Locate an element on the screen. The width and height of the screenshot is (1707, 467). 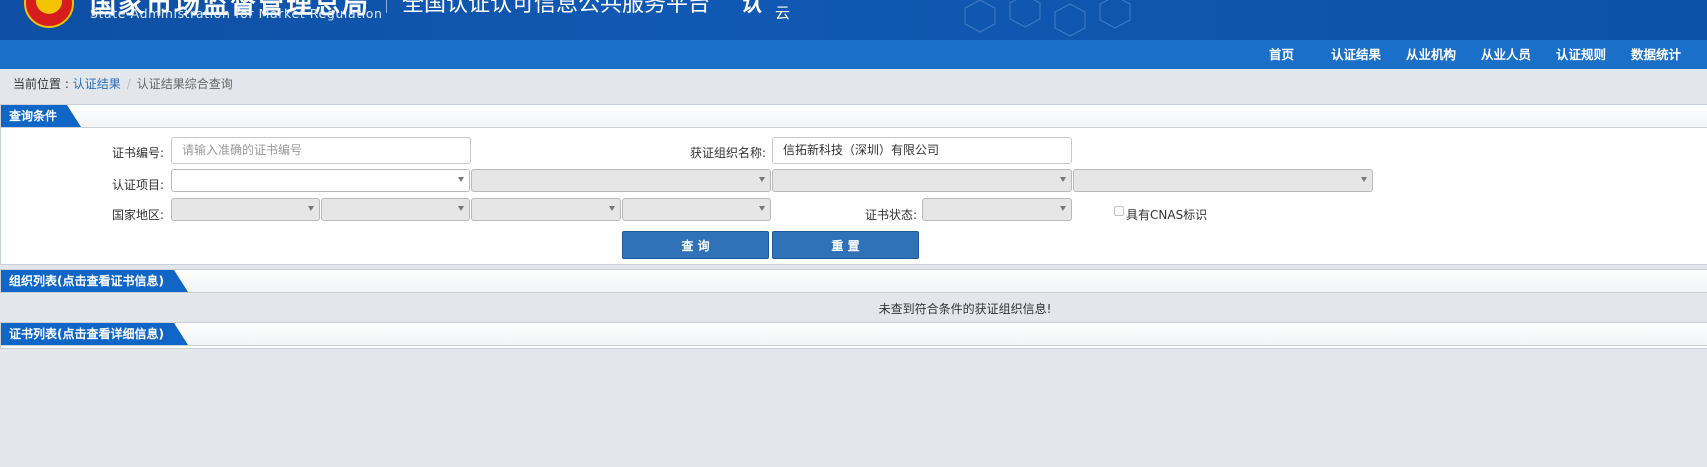
region-label: 国家地区: is located at coordinates (138, 215).